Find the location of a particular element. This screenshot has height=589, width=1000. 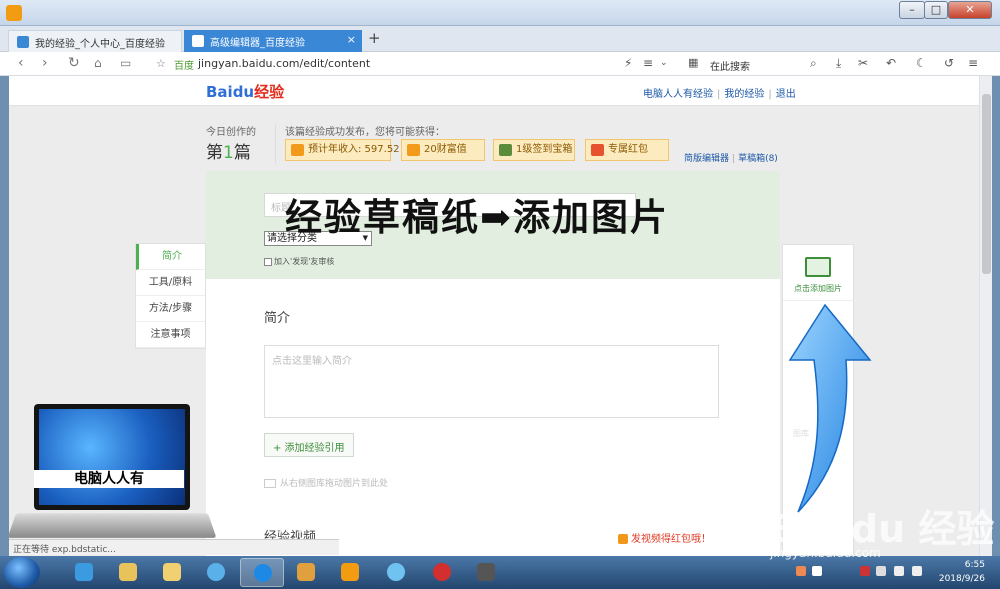

tray-display-icon is located at coordinates (881, 571).